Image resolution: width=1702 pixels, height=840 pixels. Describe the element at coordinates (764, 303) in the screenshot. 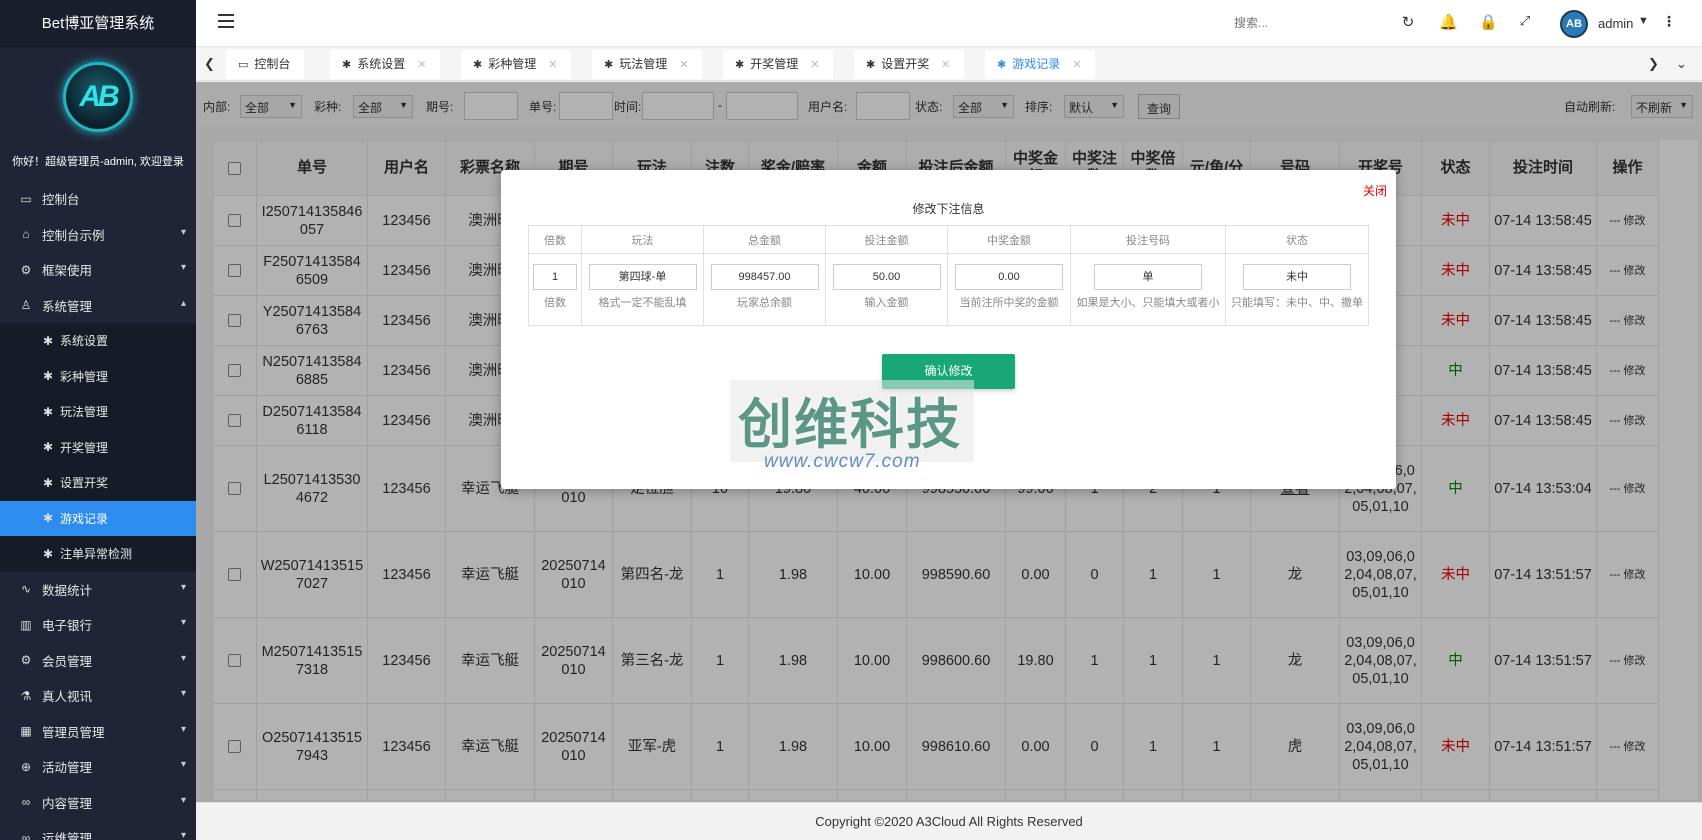

I see `total-amount-hint: 玩家总余额` at that location.